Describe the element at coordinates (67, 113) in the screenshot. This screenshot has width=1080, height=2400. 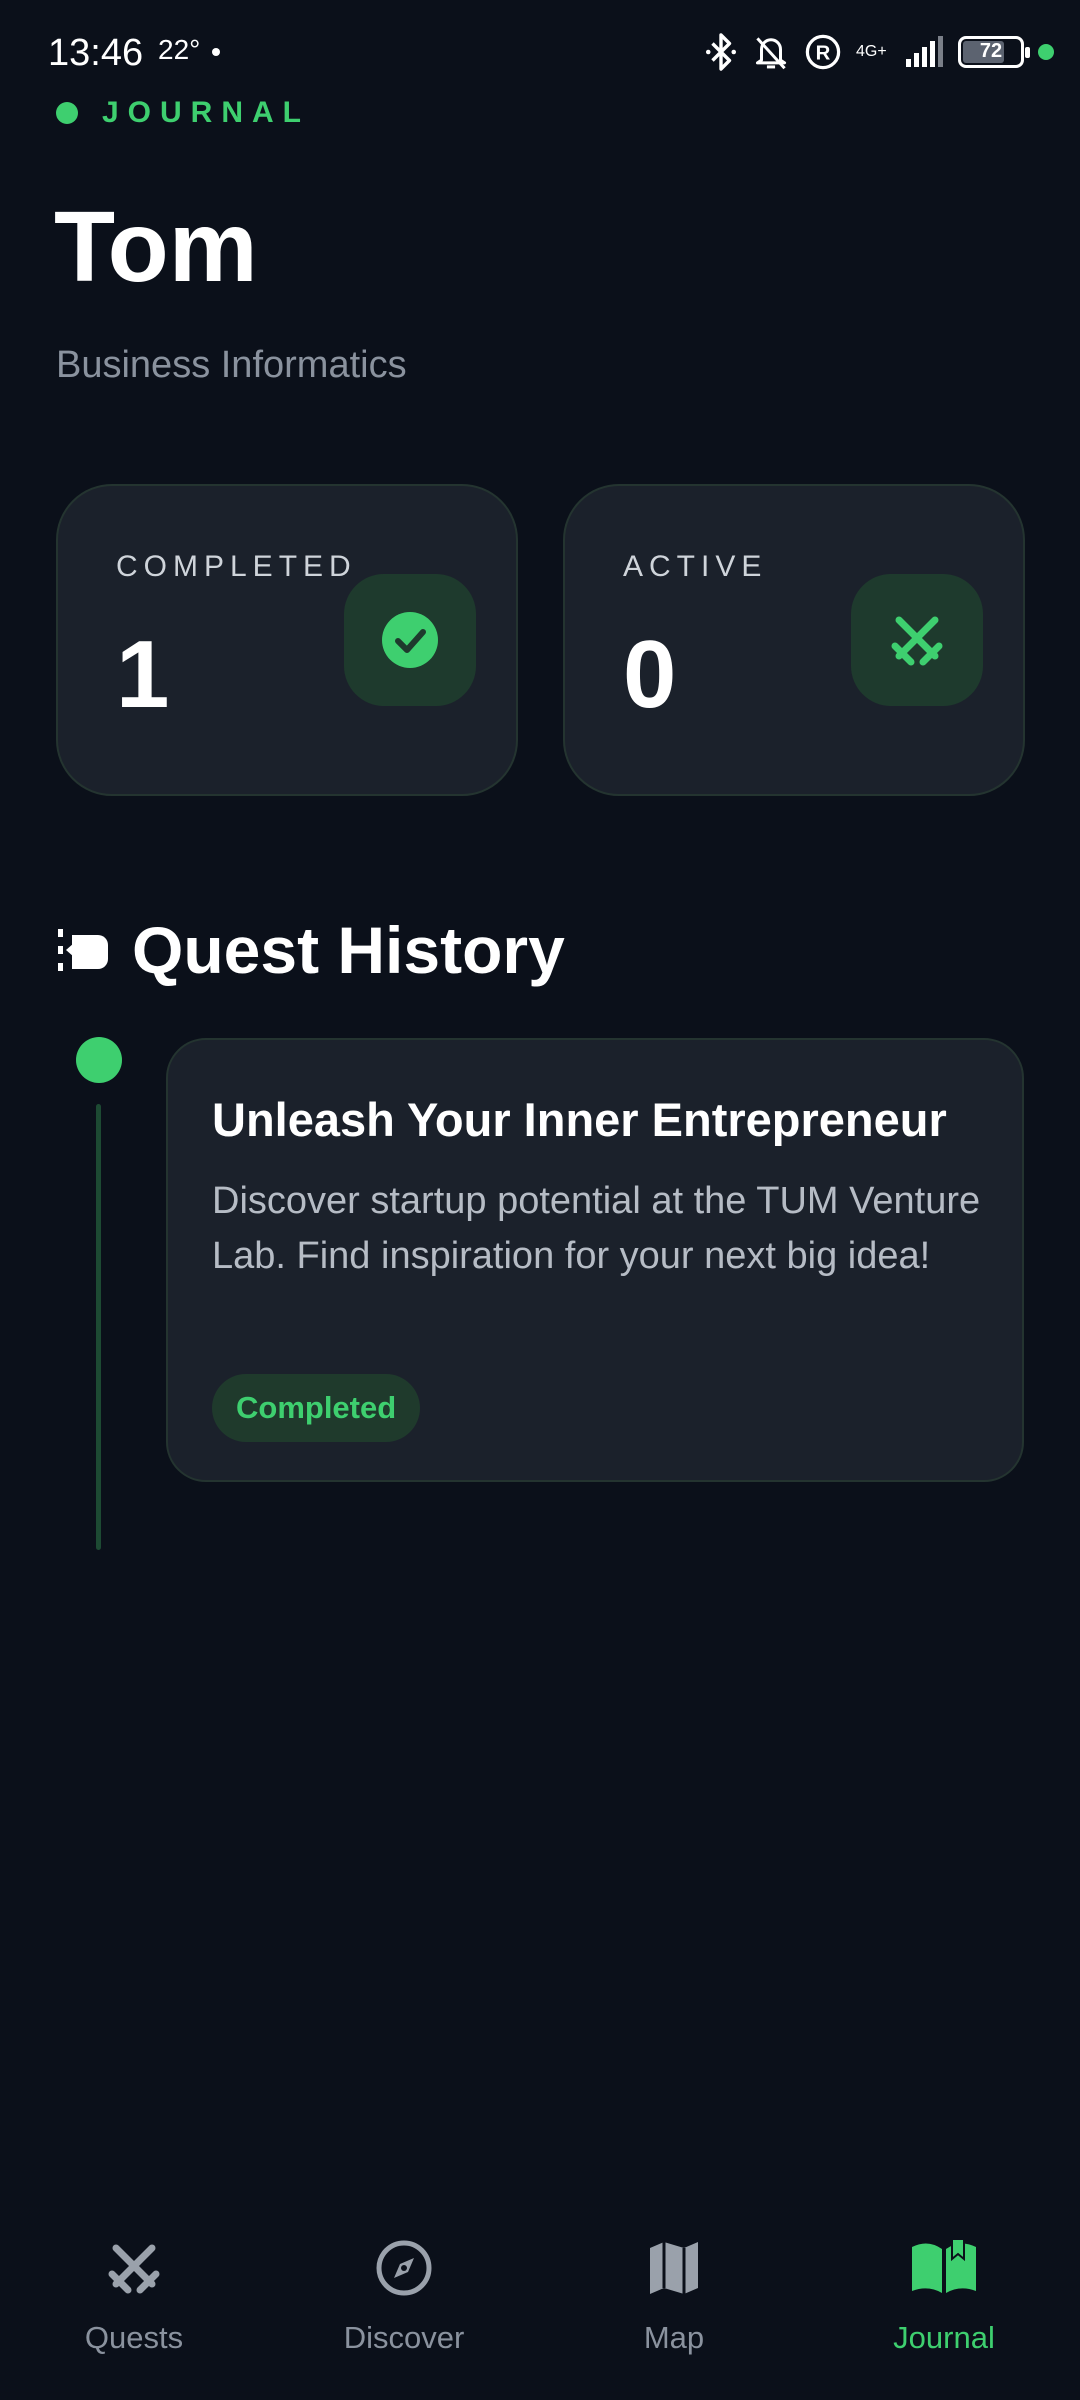
I see `section-dot` at that location.